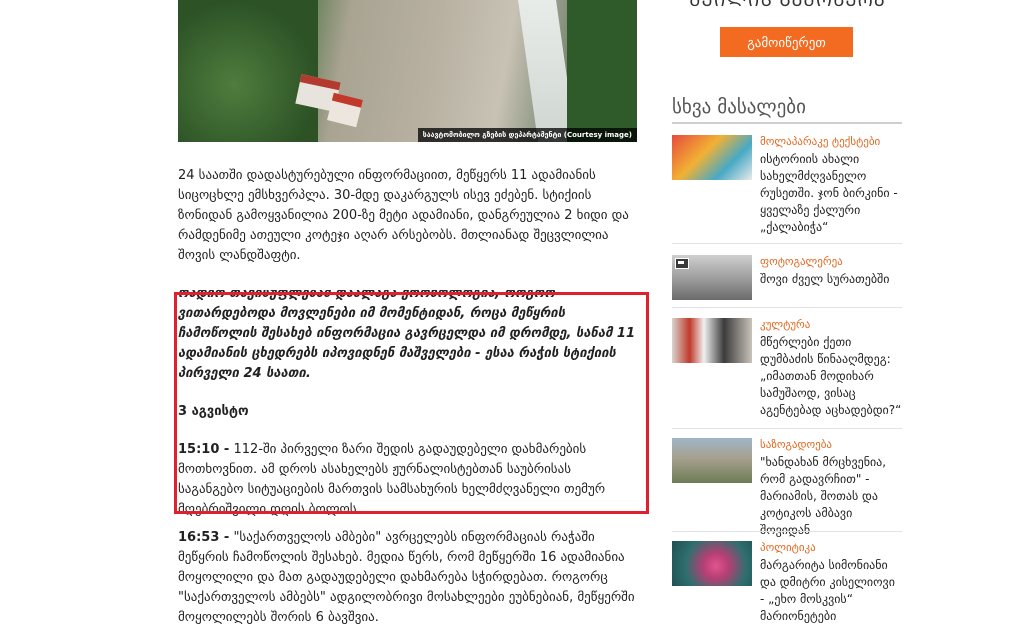 The height and width of the screenshot is (632, 1024). Describe the element at coordinates (787, 5) in the screenshot. I see `newsletter-title: ᲛᲔᲘᲚᲘᲡ ᲒᲐᲛᲝᲬᲔᲠᲐ` at that location.